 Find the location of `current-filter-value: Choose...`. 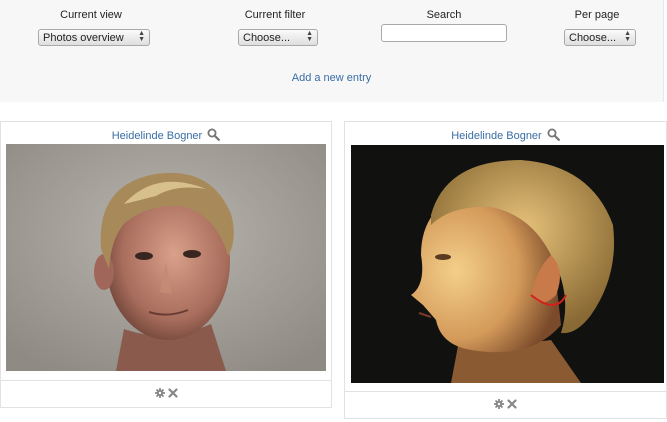

current-filter-value: Choose... is located at coordinates (267, 38).